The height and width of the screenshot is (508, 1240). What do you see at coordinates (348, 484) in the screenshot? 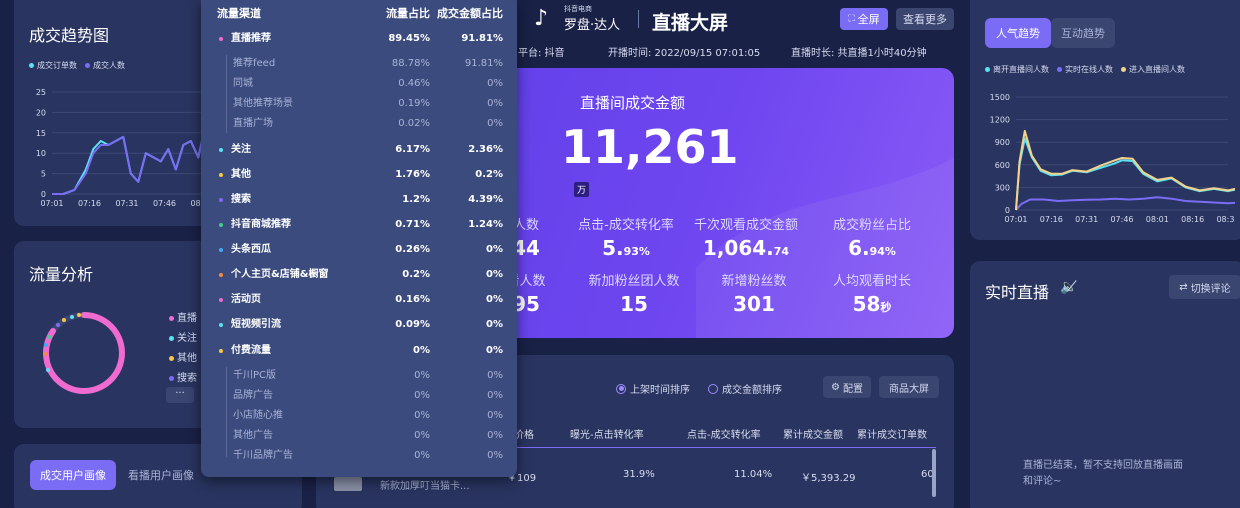
I see `product-thumbnail` at bounding box center [348, 484].